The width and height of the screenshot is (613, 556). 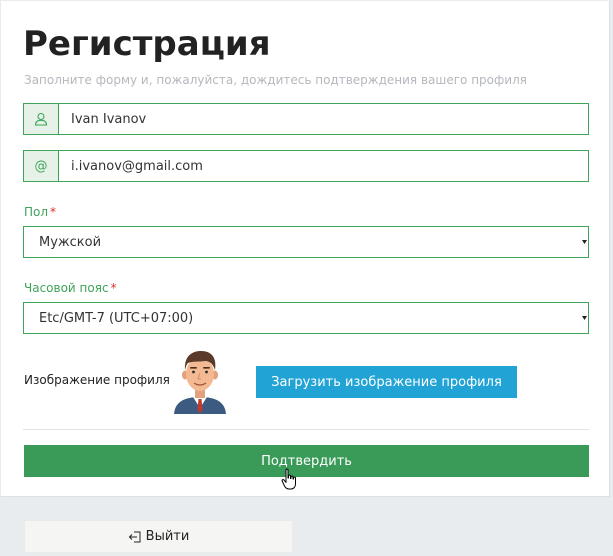 I want to click on timezone-select-value: Etc/GMT-7 (UTC+07:00), so click(x=116, y=318).